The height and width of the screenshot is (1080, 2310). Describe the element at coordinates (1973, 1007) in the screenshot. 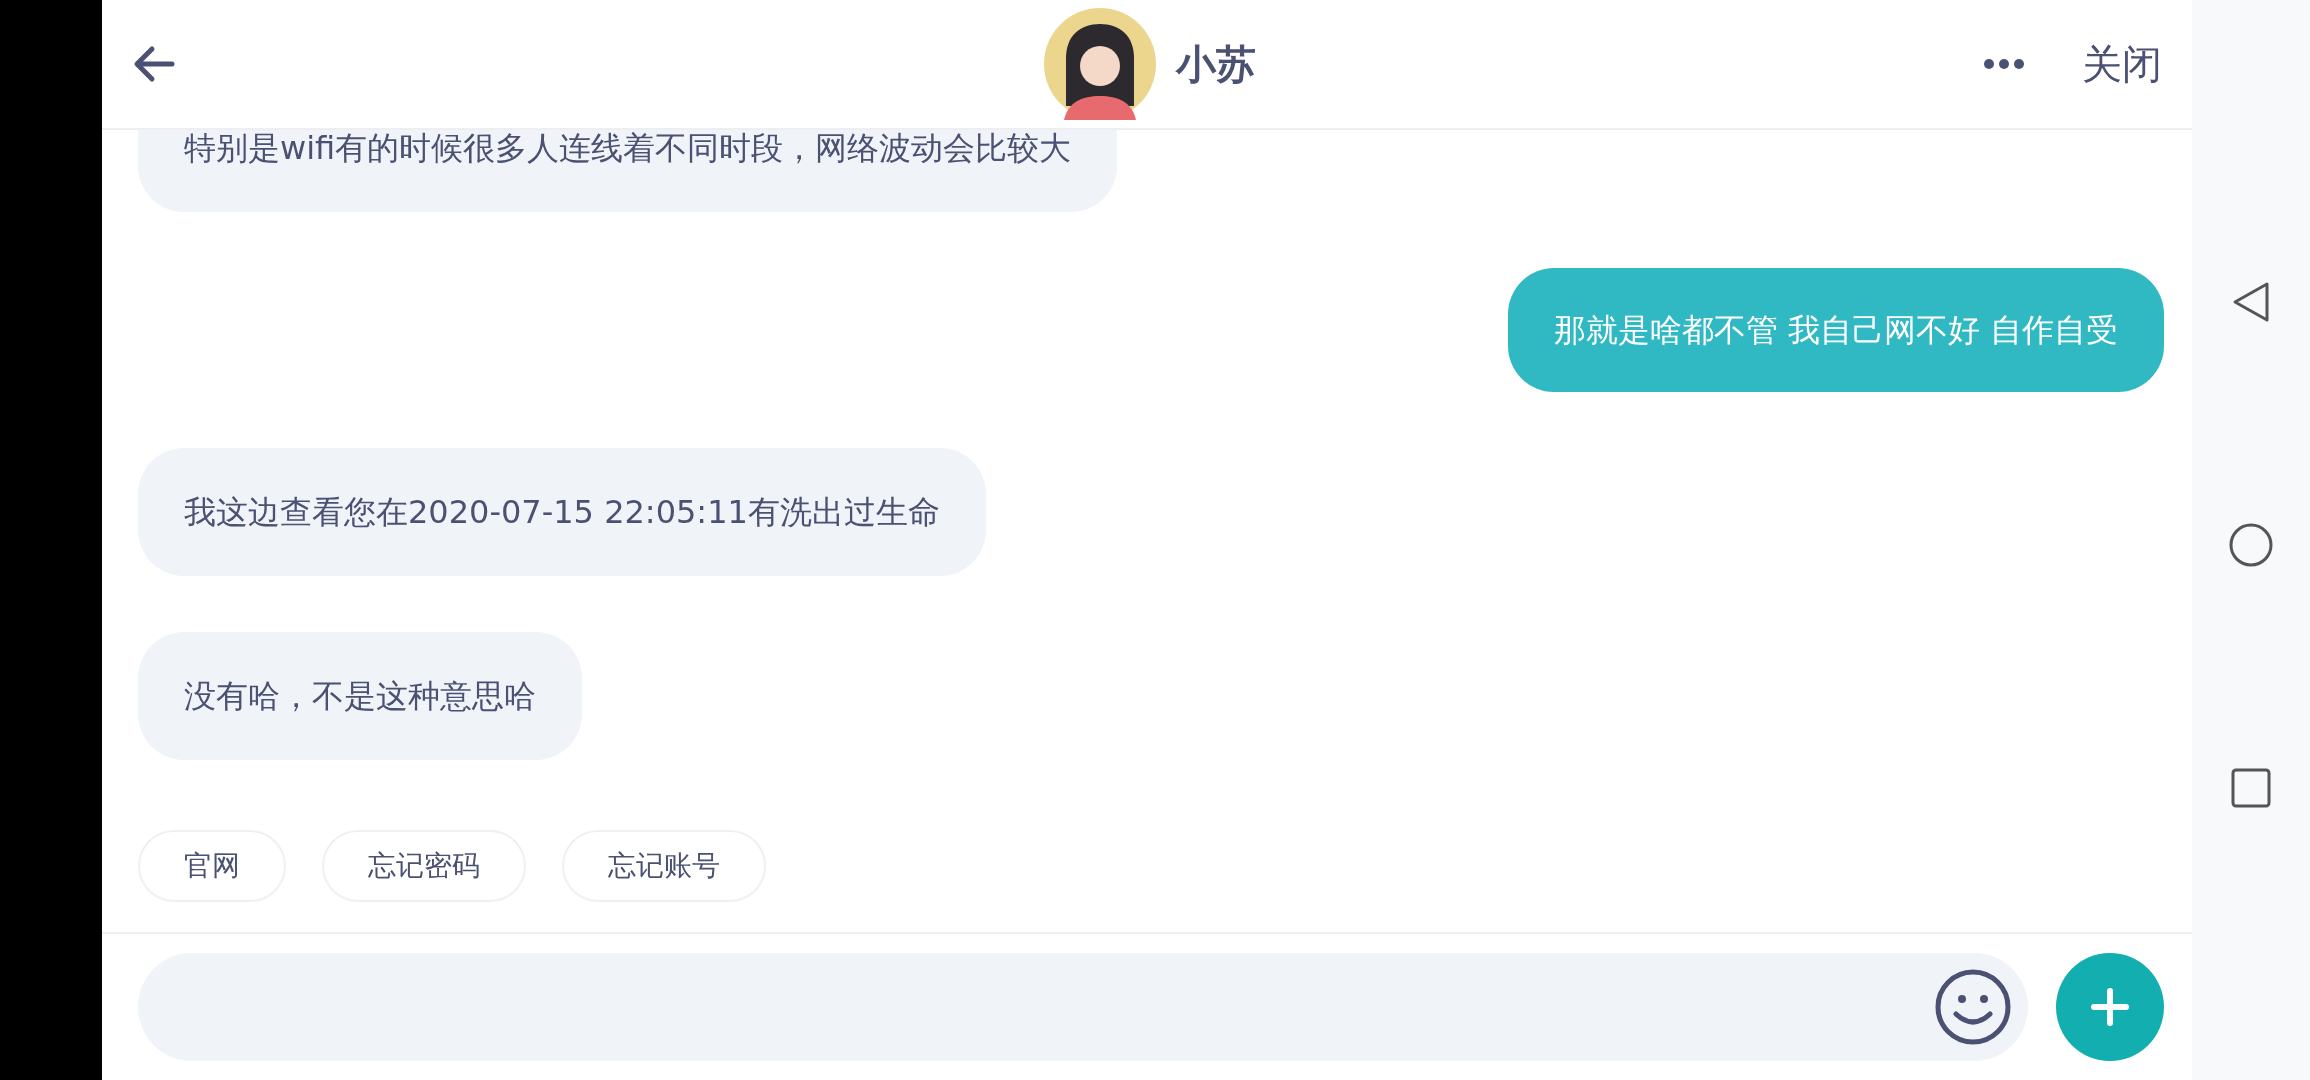

I see `emoji-icon` at that location.